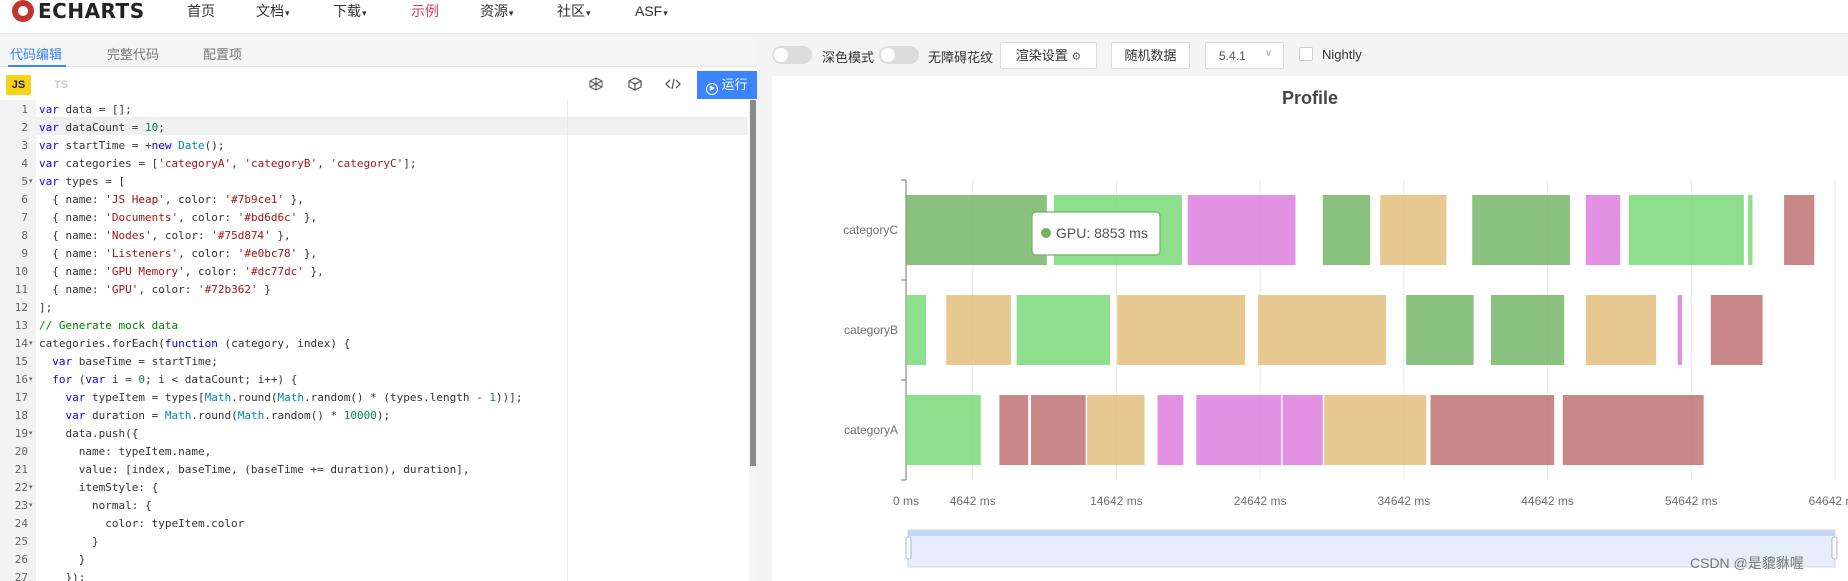 This screenshot has width=1848, height=581. I want to click on code-line: for (var i = 0; i < dataCount; i++) {, so click(175, 379).